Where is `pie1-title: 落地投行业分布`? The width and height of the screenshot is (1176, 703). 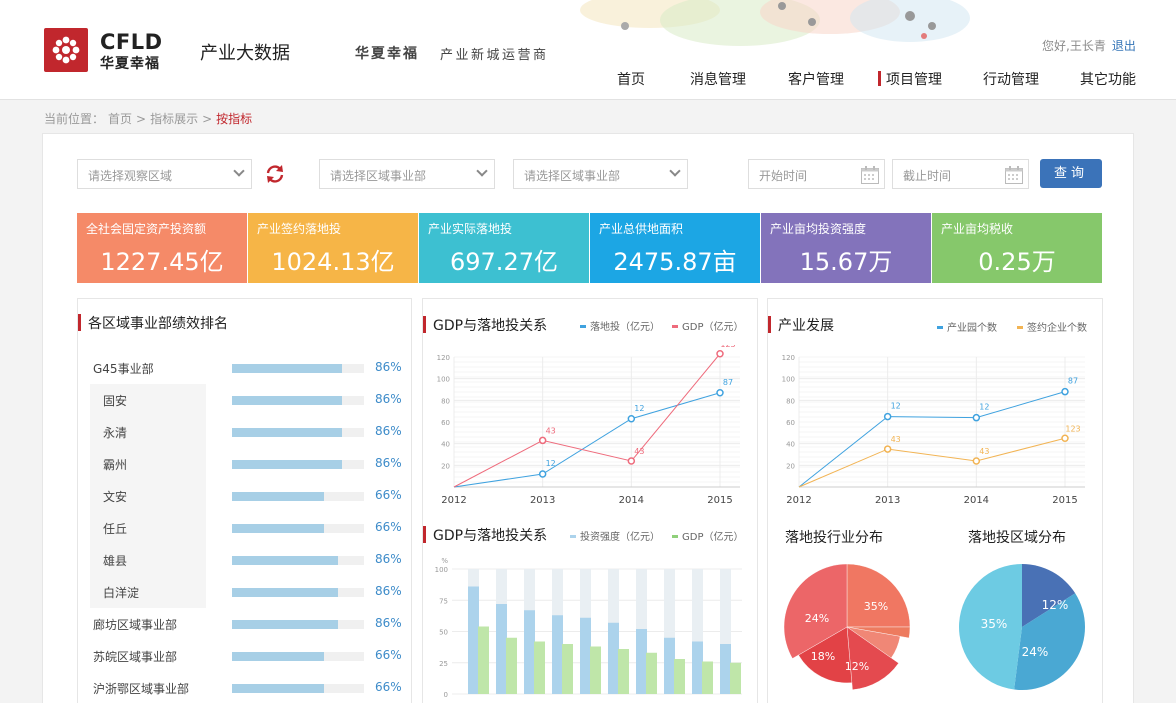 pie1-title: 落地投行业分布 is located at coordinates (834, 538).